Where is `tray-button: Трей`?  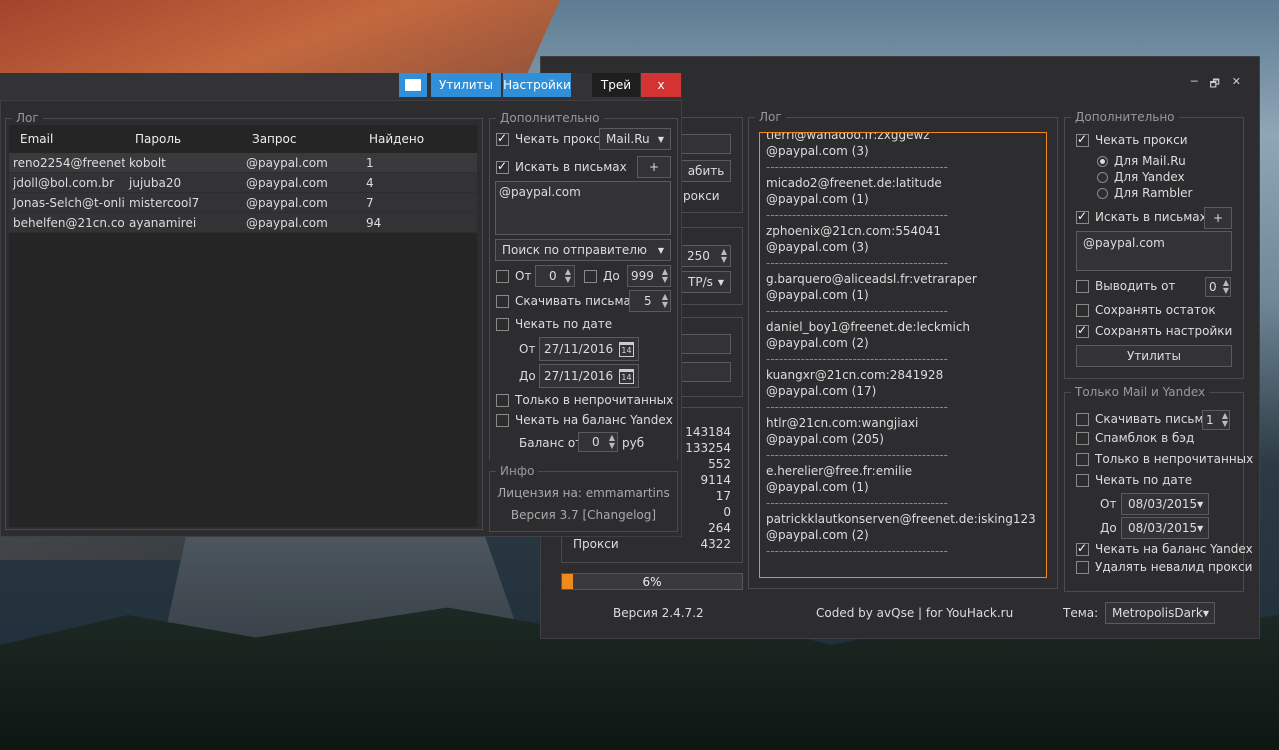 tray-button: Трей is located at coordinates (616, 85).